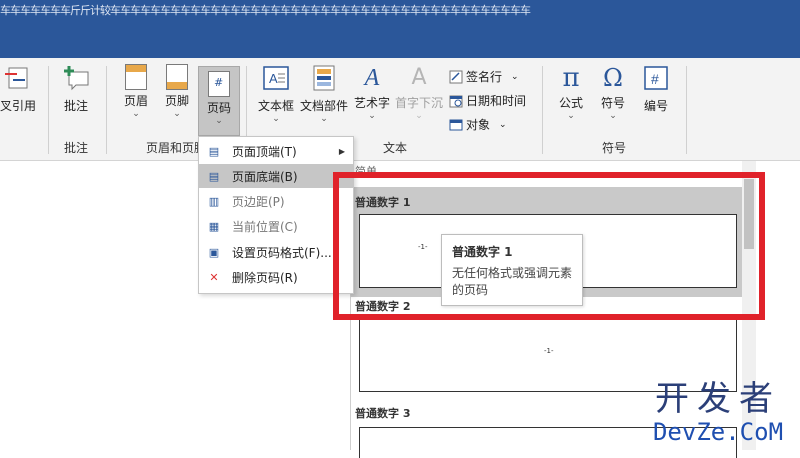 The image size is (800, 458). I want to click on equation-button: π 公式 ⌄, so click(571, 92).